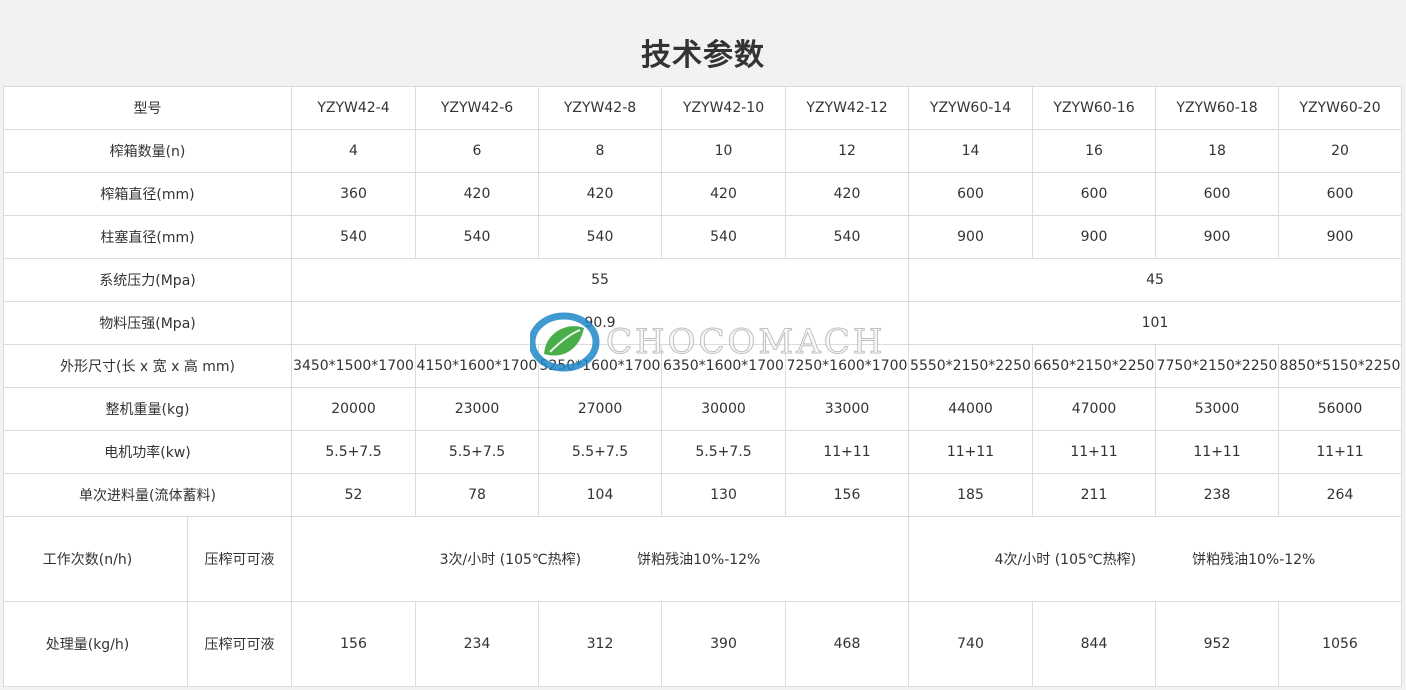 Image resolution: width=1406 pixels, height=690 pixels. I want to click on pressure-row: 系统压力(Mpa) 55 45, so click(702, 280).